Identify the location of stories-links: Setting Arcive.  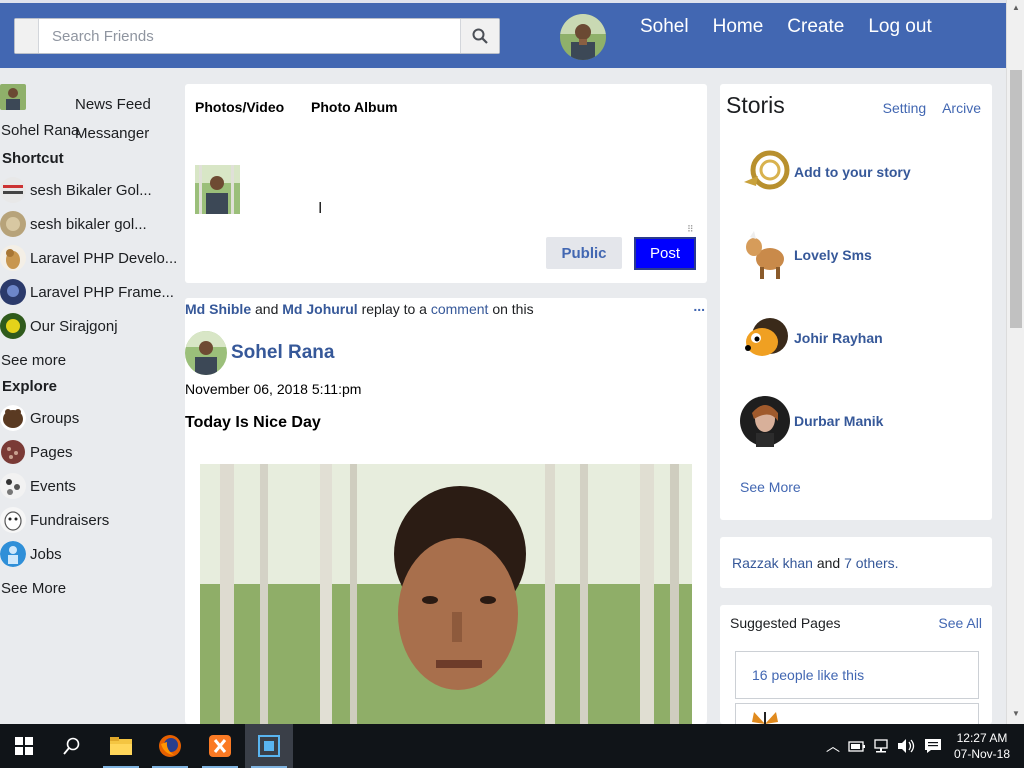
(926, 108).